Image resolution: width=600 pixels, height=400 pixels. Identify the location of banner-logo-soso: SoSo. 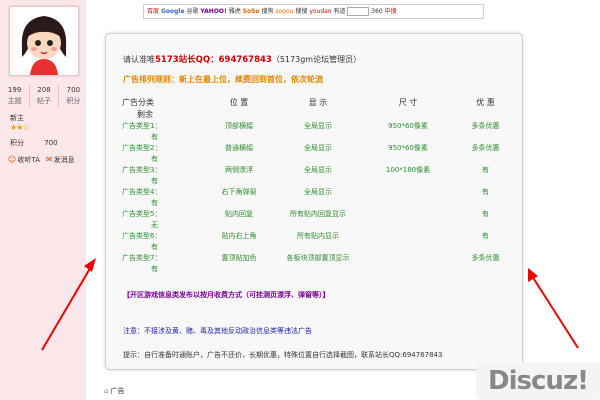
(251, 11).